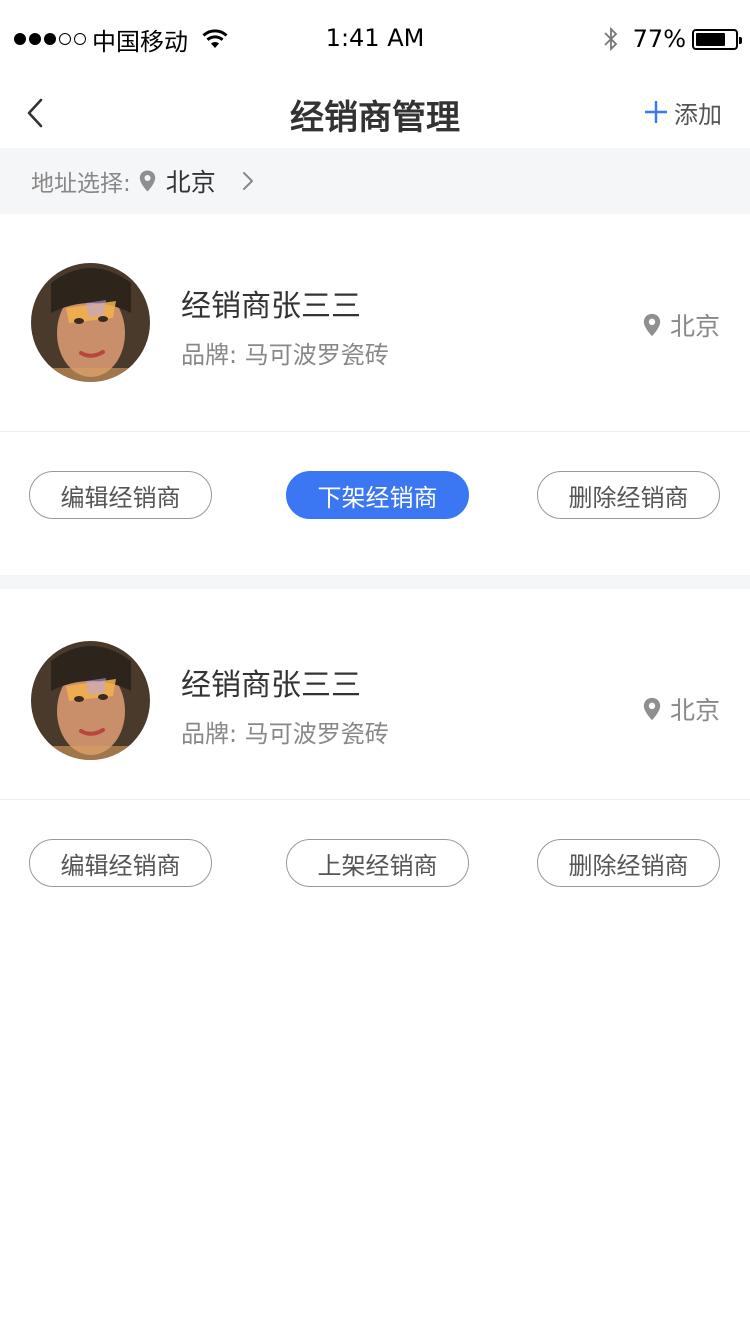 The image size is (750, 1334). I want to click on battery-icon, so click(717, 39).